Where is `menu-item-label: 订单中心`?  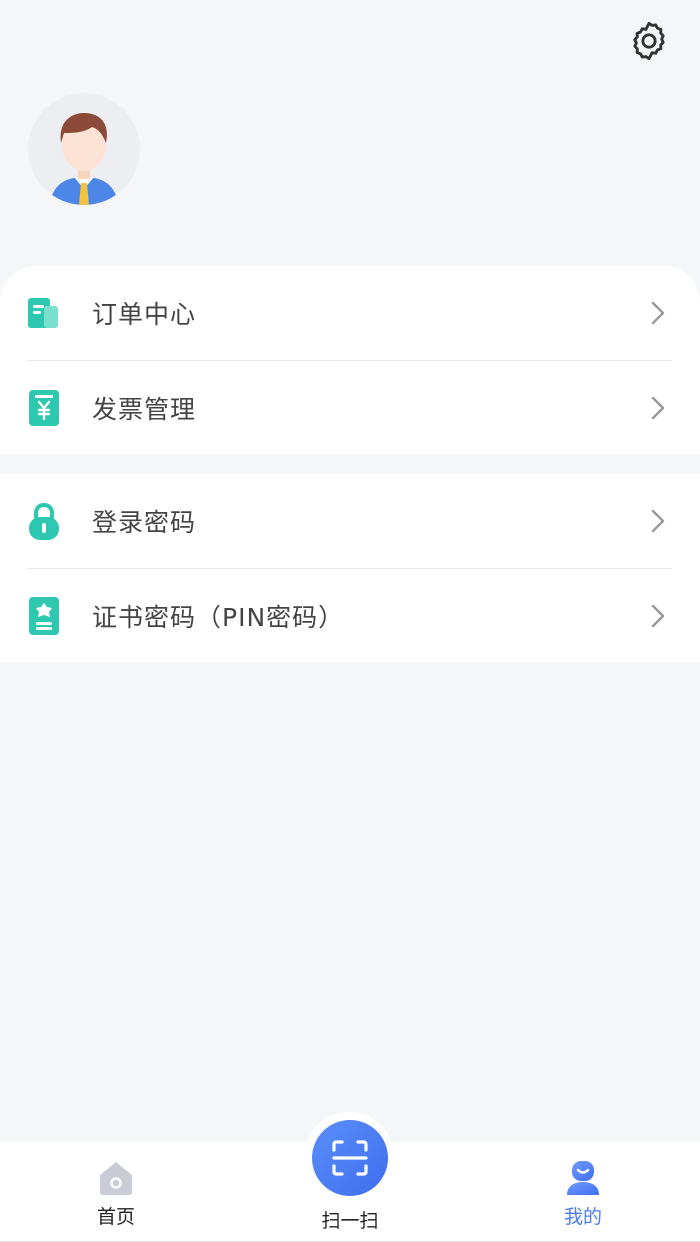
menu-item-label: 订单中心 is located at coordinates (144, 314).